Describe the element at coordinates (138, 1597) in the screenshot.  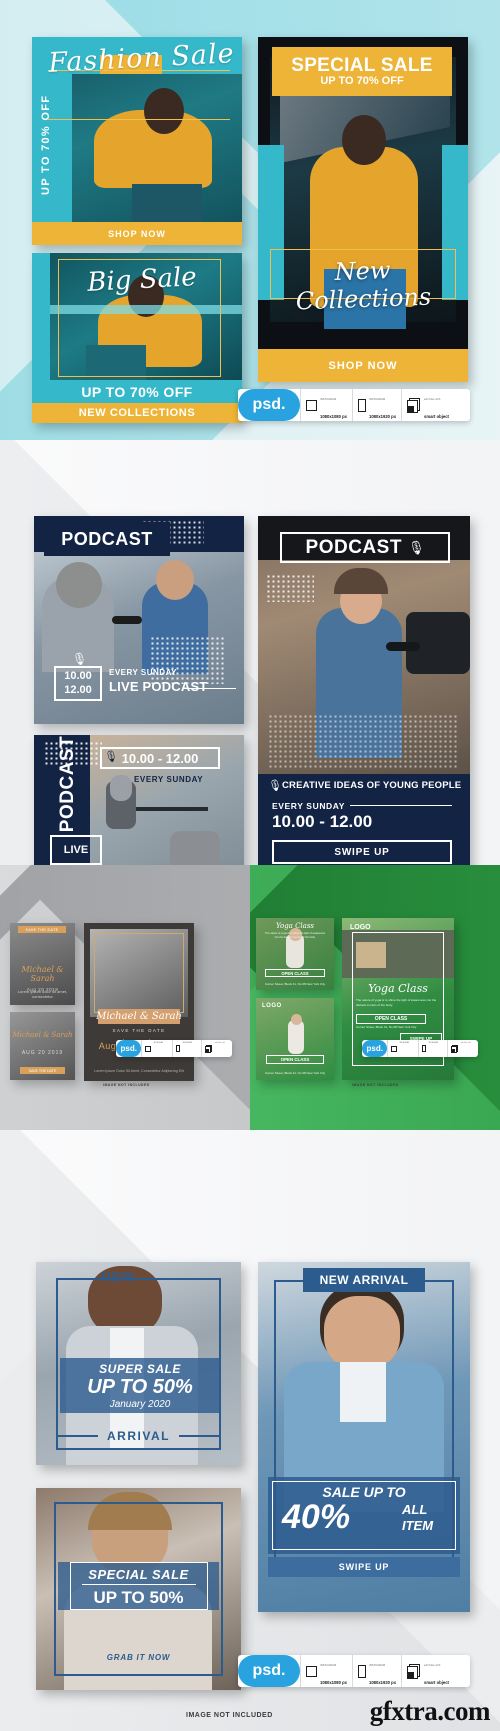
I see `denim-post-2-line2: UP TO 50%` at that location.